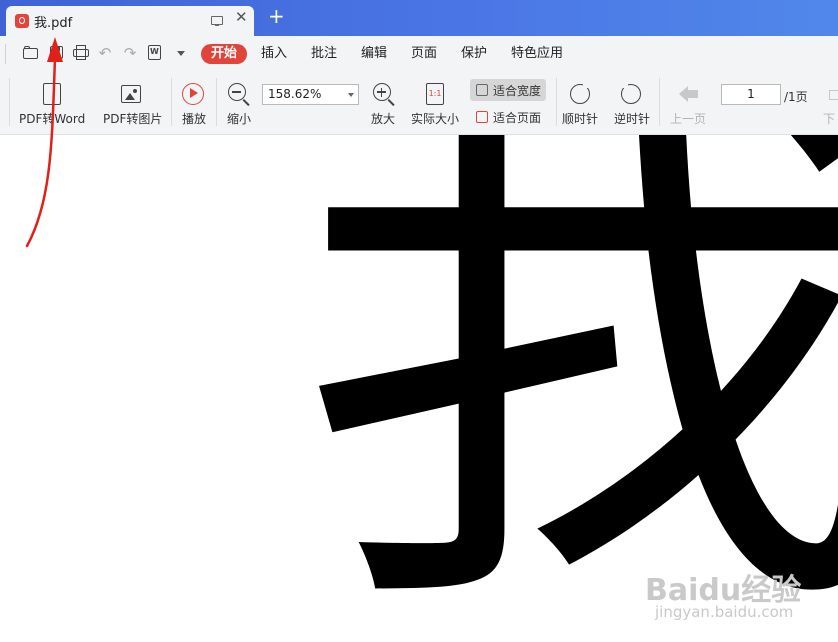 The width and height of the screenshot is (838, 642). What do you see at coordinates (276, 16) in the screenshot?
I see `new-tab-button: +` at bounding box center [276, 16].